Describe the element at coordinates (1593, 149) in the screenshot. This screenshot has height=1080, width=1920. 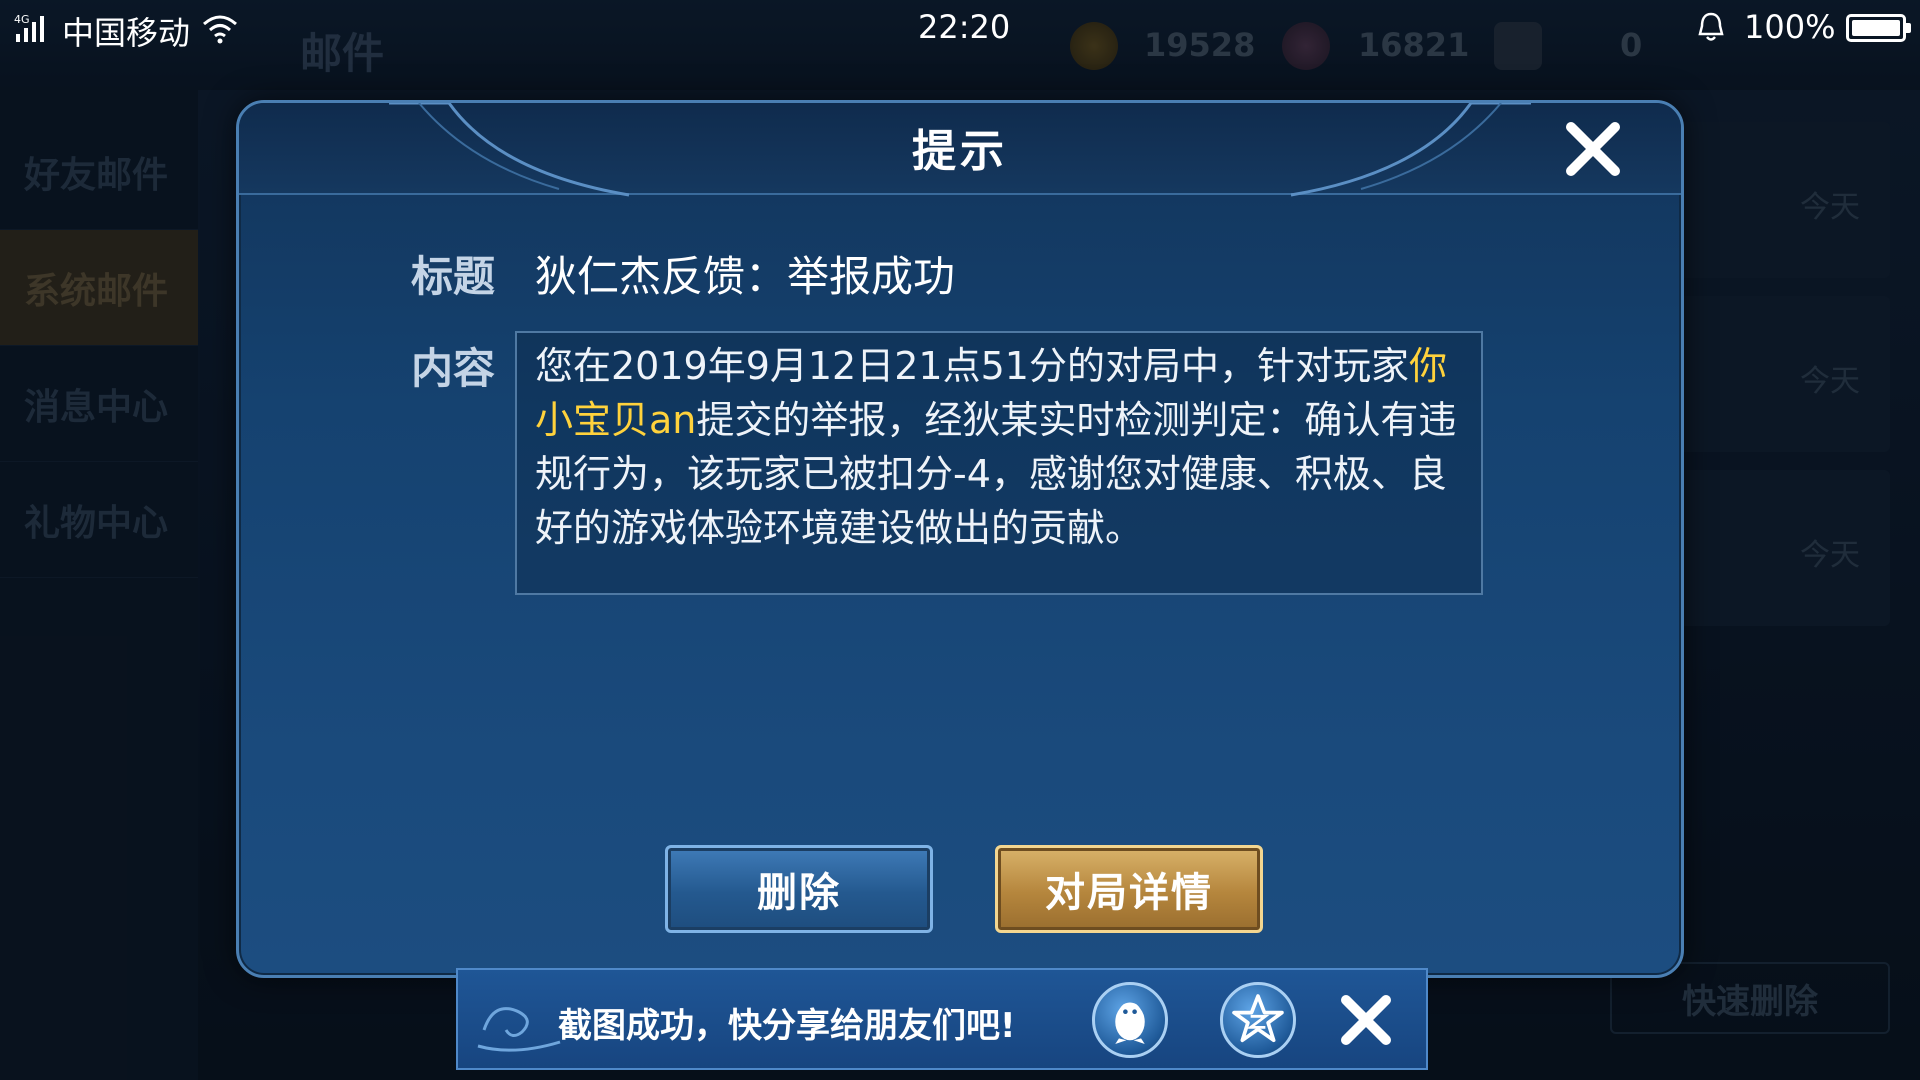
I see `close-icon` at that location.